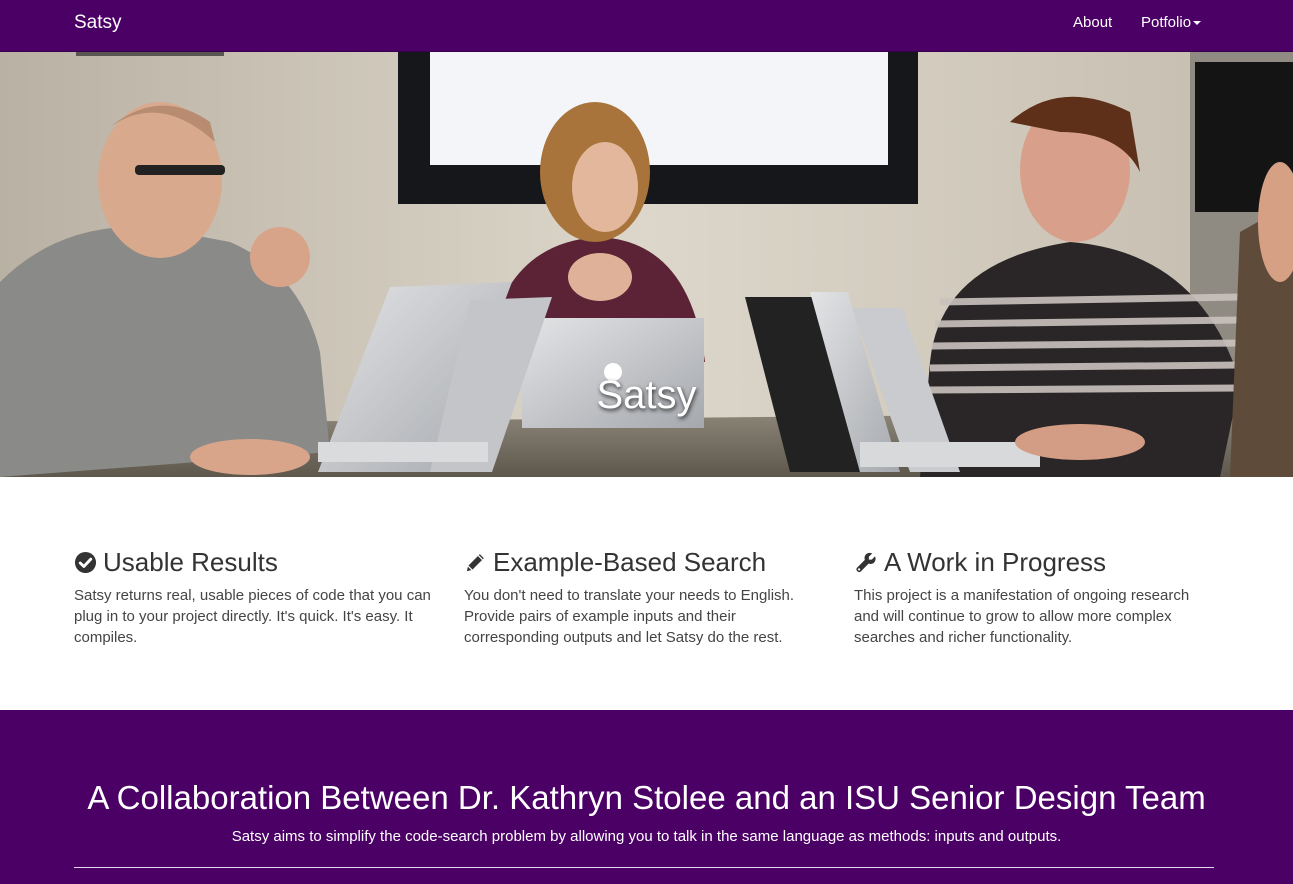 This screenshot has width=1293, height=884. I want to click on feature-title: A Work in Progress, so click(995, 562).